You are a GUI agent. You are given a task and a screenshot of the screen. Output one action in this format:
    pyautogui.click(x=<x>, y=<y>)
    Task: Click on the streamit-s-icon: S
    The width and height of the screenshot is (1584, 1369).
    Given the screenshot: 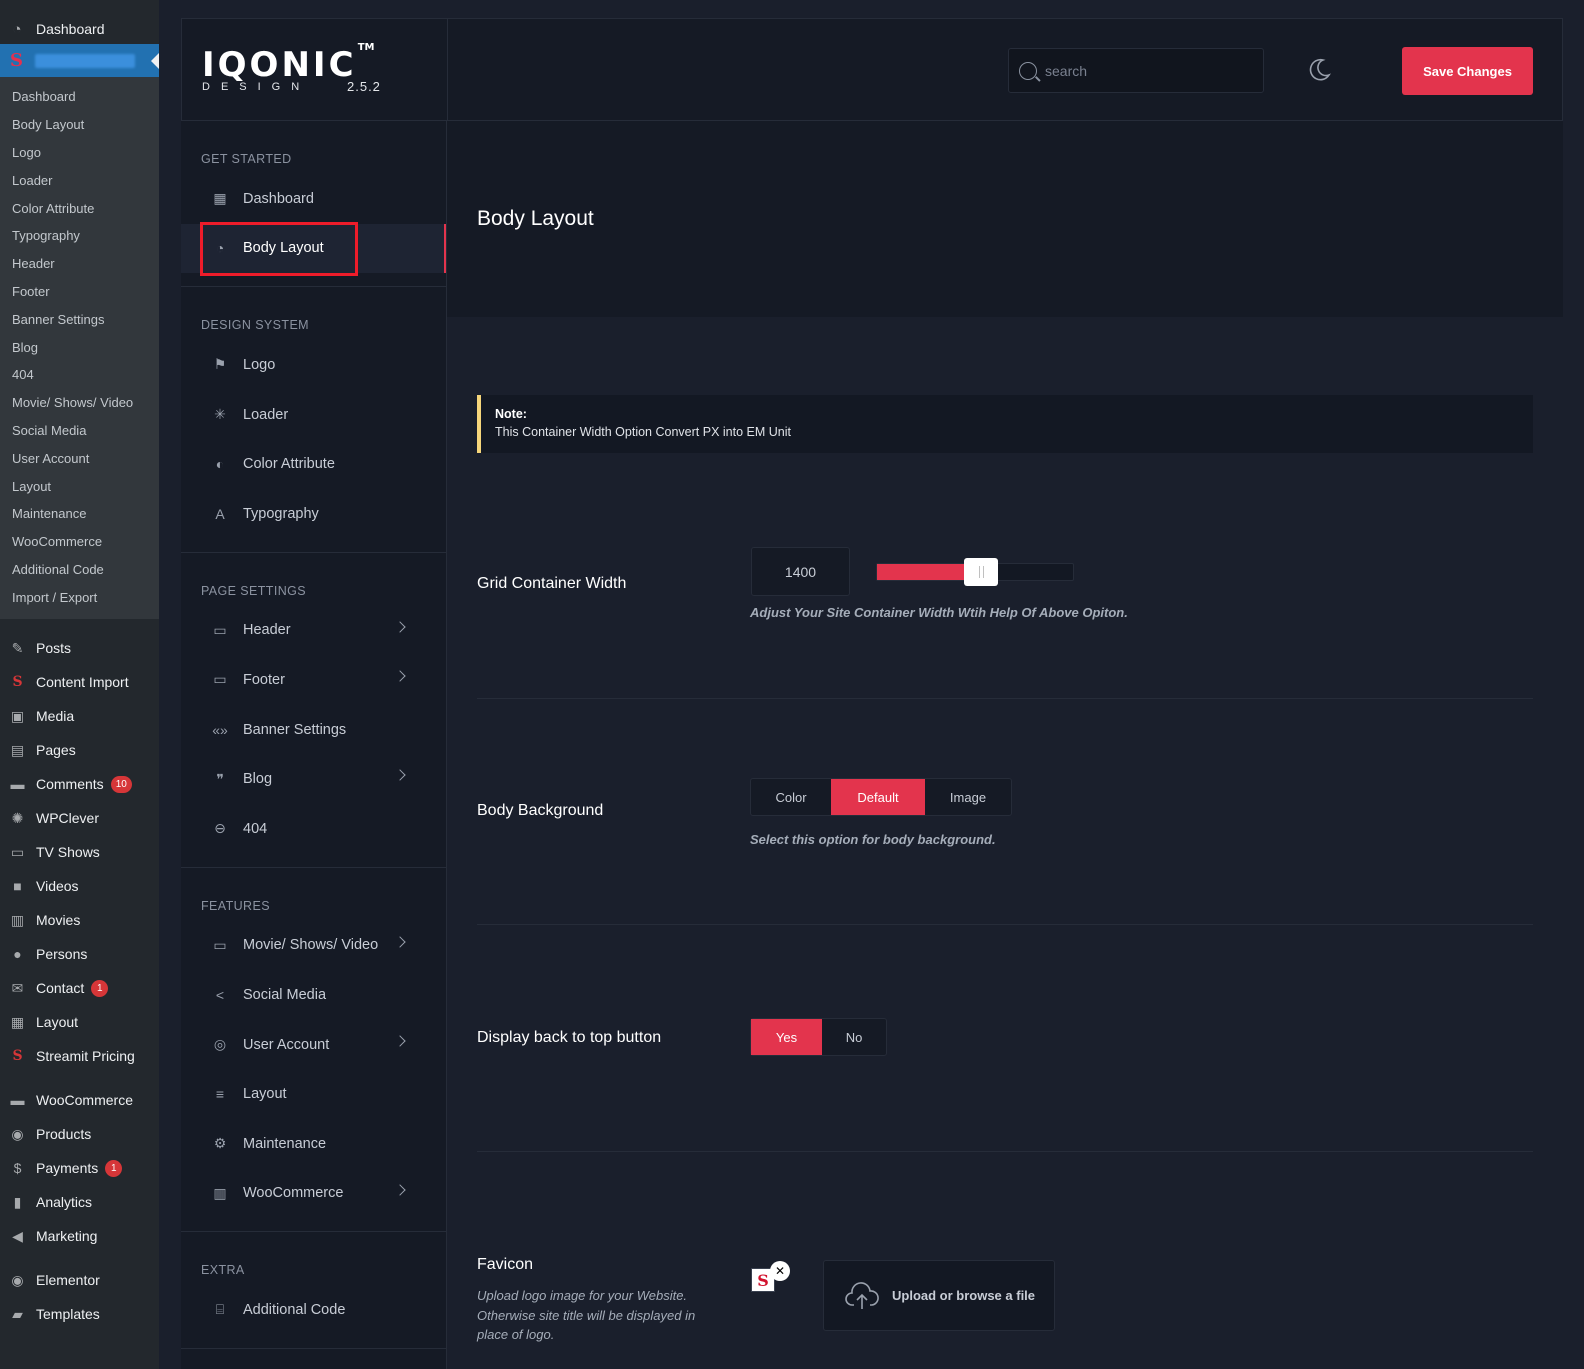 What is the action you would take?
    pyautogui.click(x=16, y=60)
    